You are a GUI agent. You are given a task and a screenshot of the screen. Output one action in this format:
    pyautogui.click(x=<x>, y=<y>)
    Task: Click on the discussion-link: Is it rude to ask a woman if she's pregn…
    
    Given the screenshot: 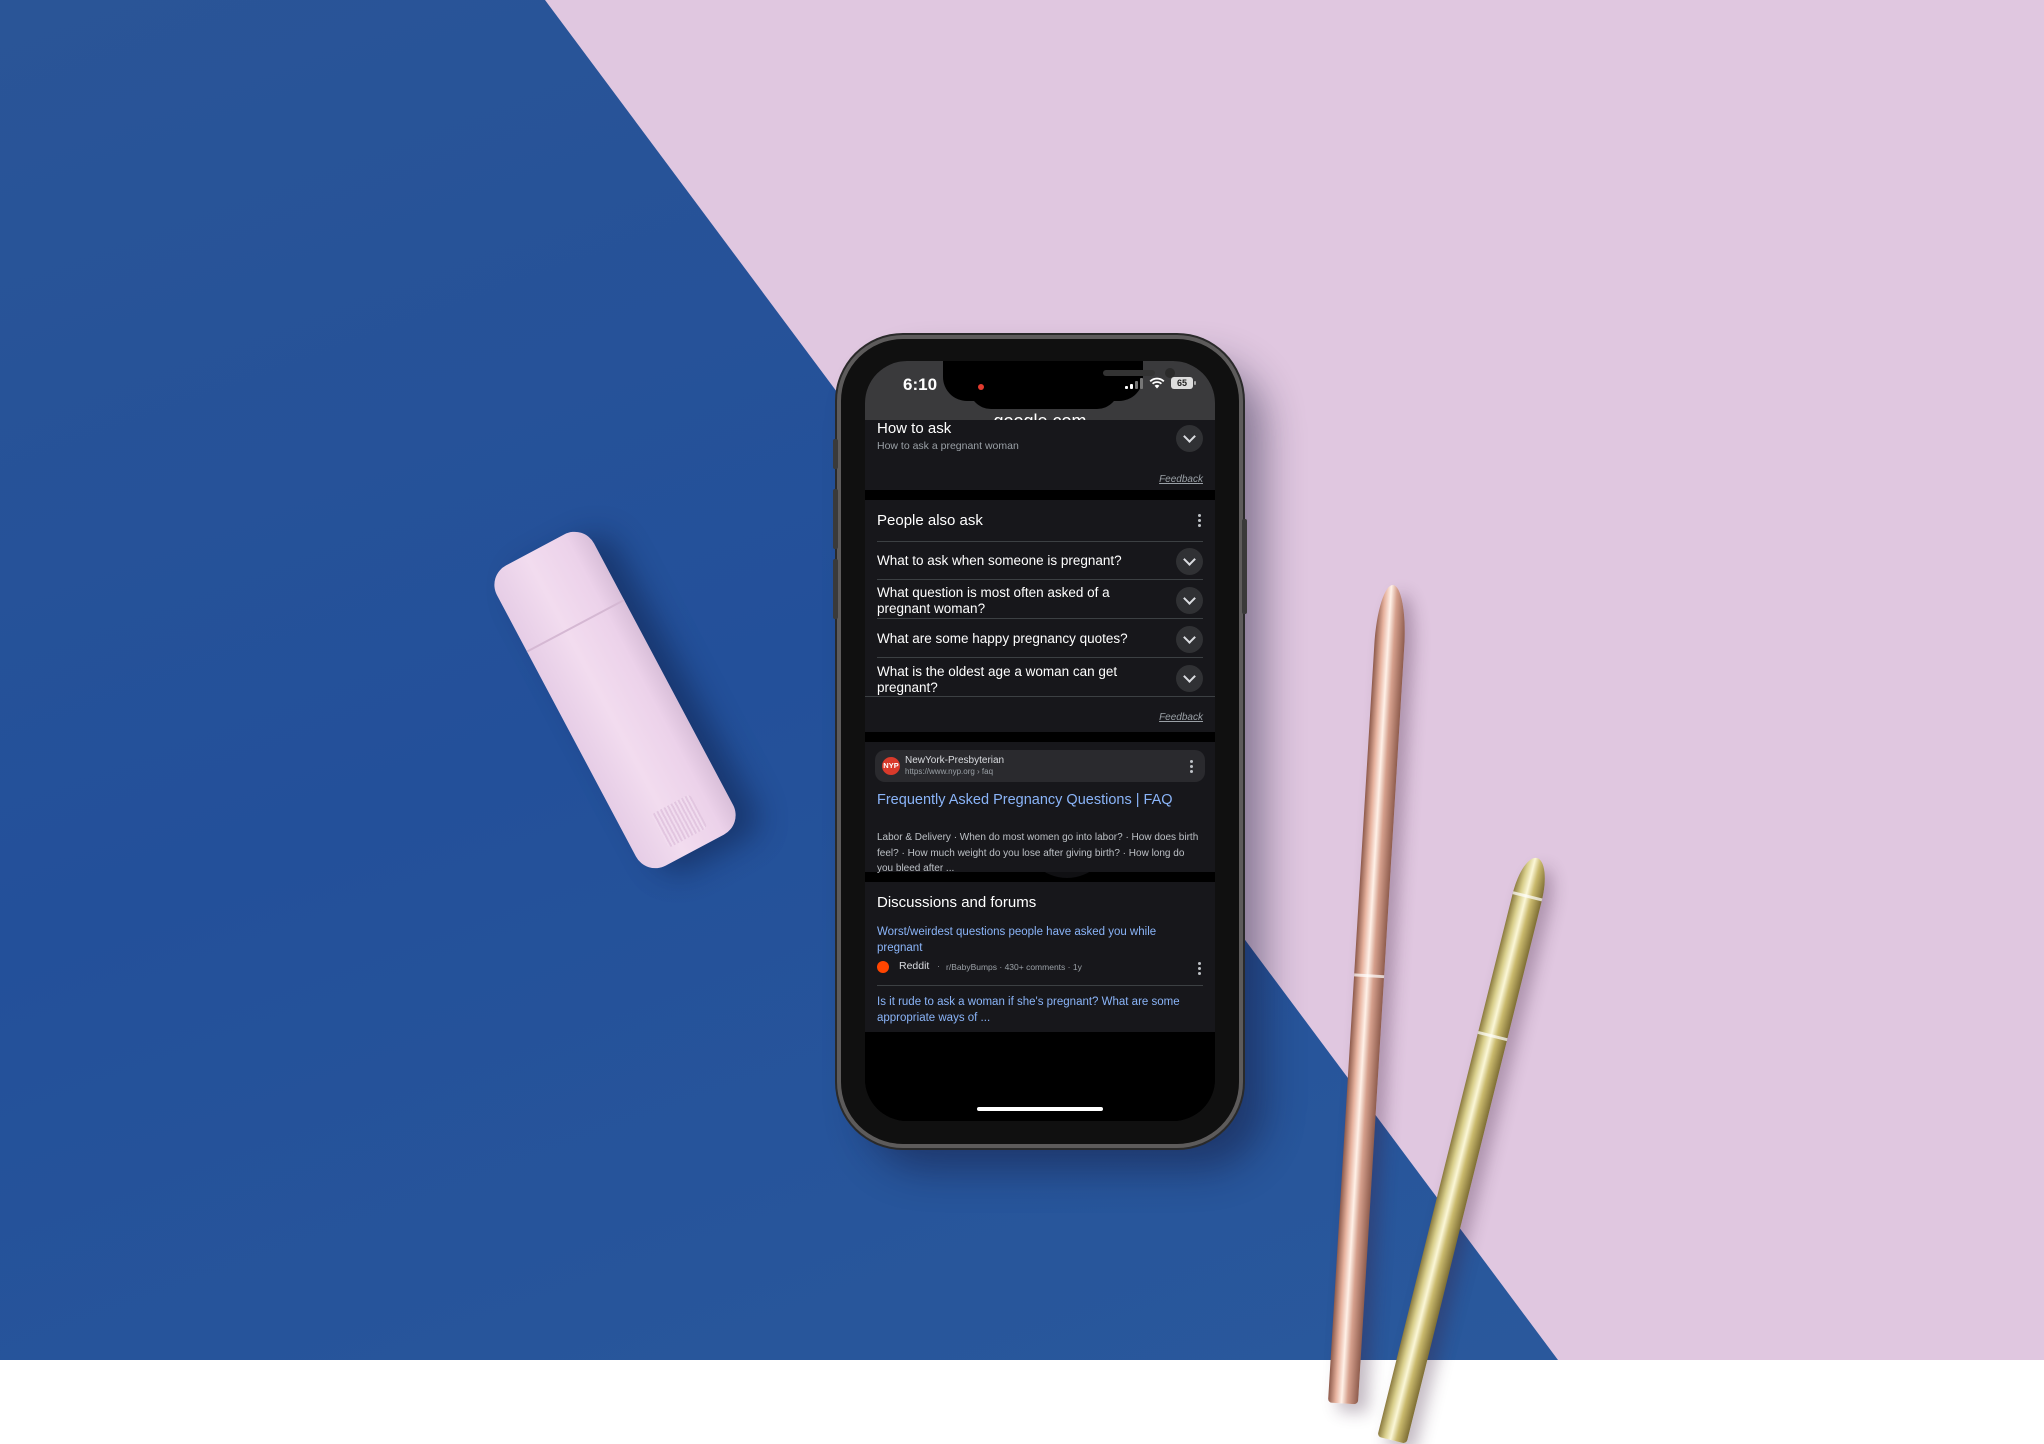 What is the action you would take?
    pyautogui.click(x=1040, y=1010)
    